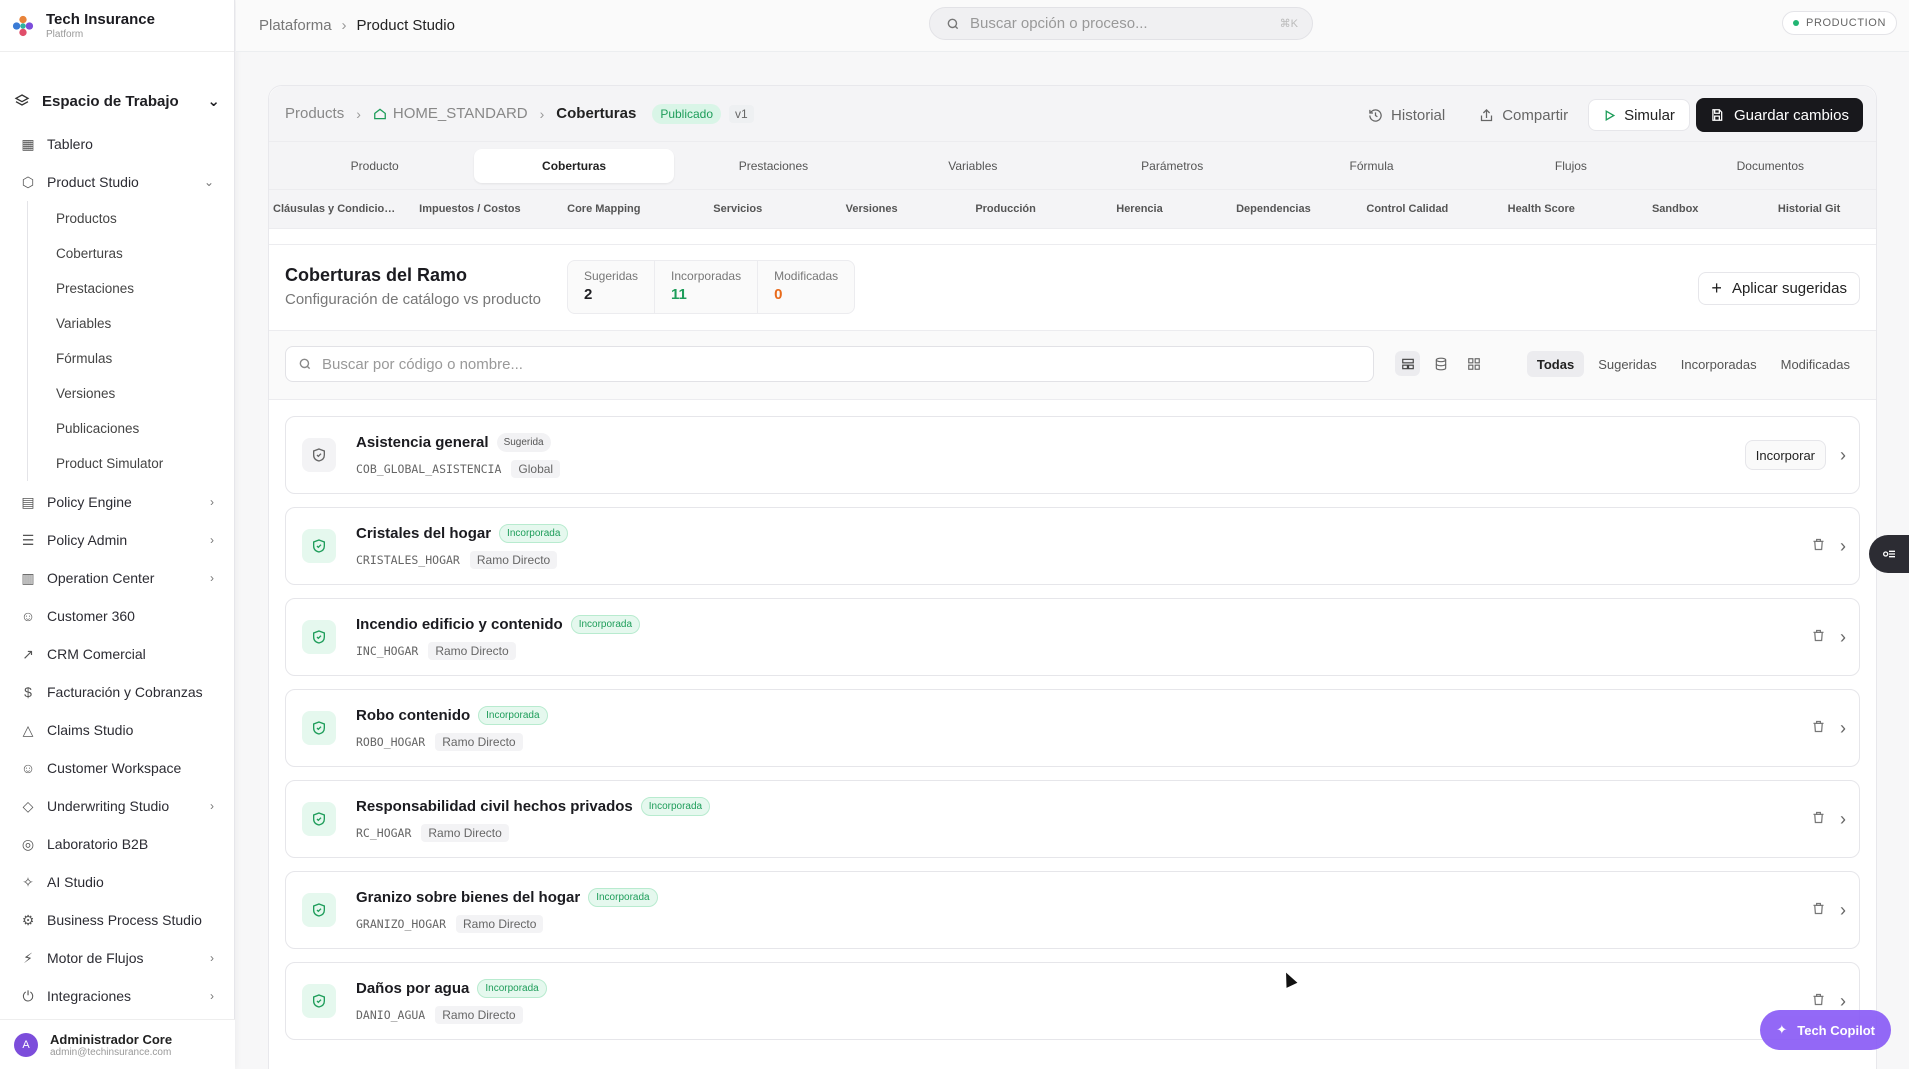 The width and height of the screenshot is (1909, 1069). I want to click on subtab-item: Producción, so click(1006, 209).